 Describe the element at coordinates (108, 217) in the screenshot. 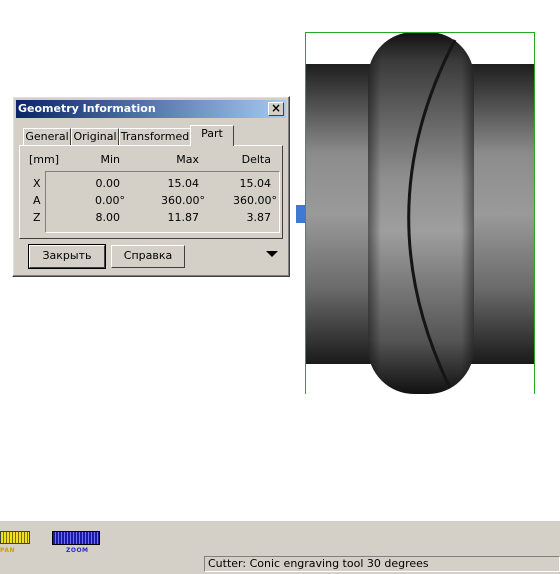

I see `value-z-min: 8.00` at that location.